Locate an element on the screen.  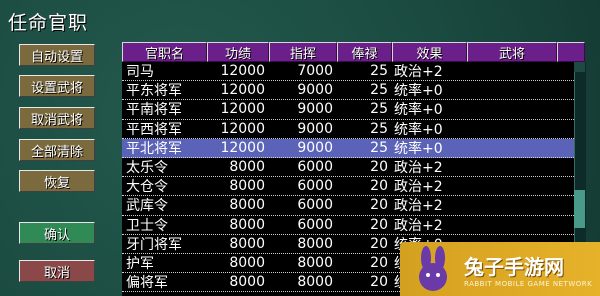
rabbit-logo-icon is located at coordinates (433, 268).